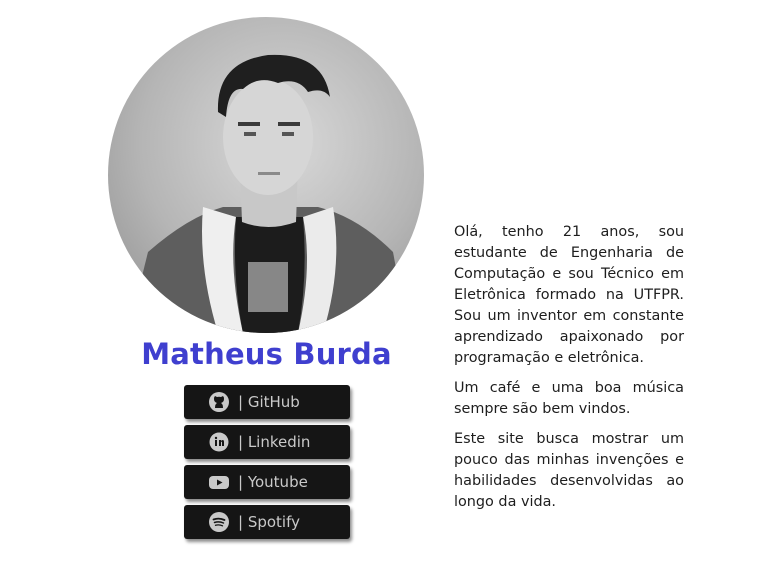 The width and height of the screenshot is (783, 562). I want to click on profile-name: Matheus Burda, so click(266, 354).